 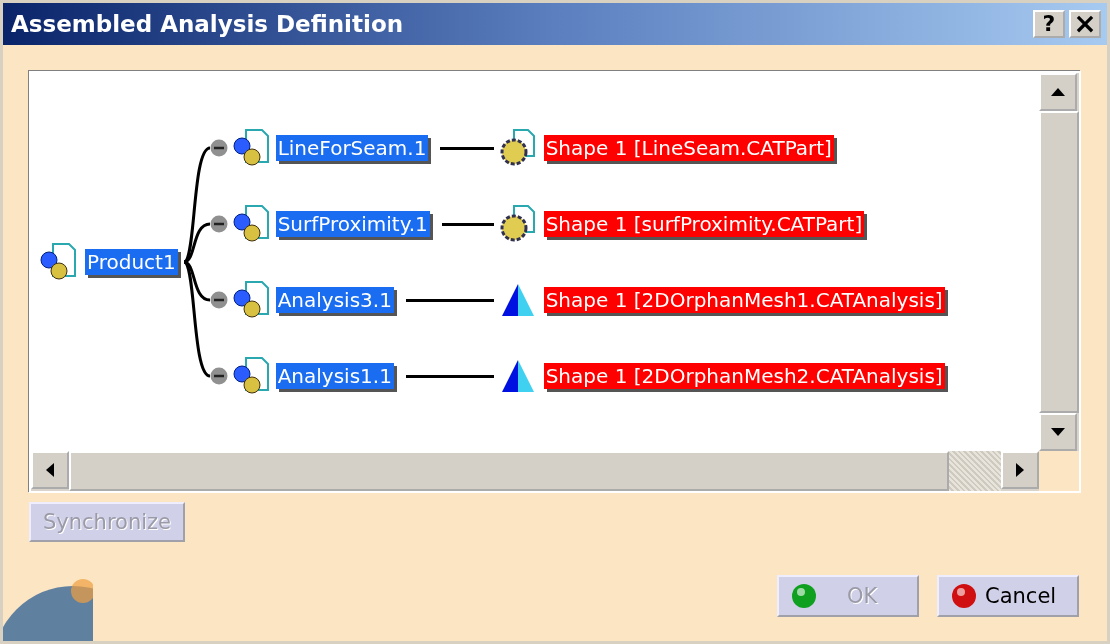 What do you see at coordinates (744, 300) in the screenshot?
I see `linked-shape-label: Shape 1 [2DOrphanMesh1.CATAnalysis]` at bounding box center [744, 300].